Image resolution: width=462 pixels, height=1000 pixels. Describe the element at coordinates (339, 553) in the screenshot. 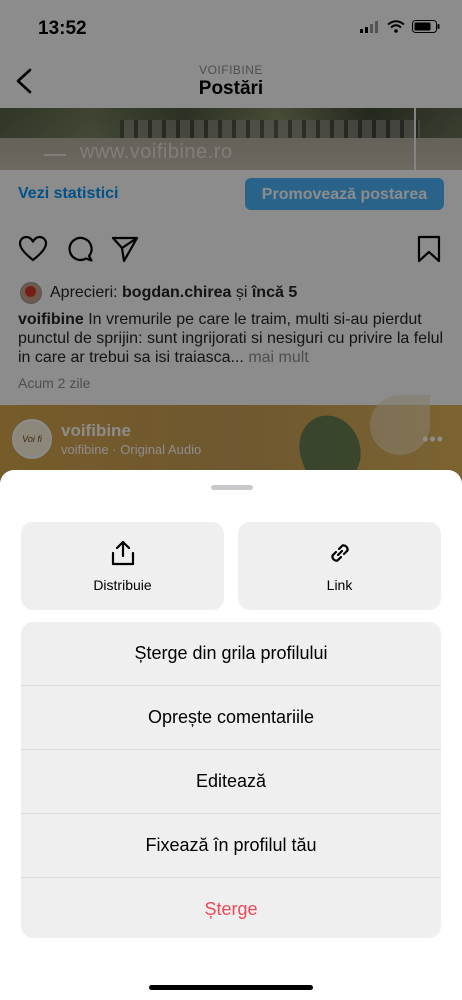

I see `link-icon` at that location.